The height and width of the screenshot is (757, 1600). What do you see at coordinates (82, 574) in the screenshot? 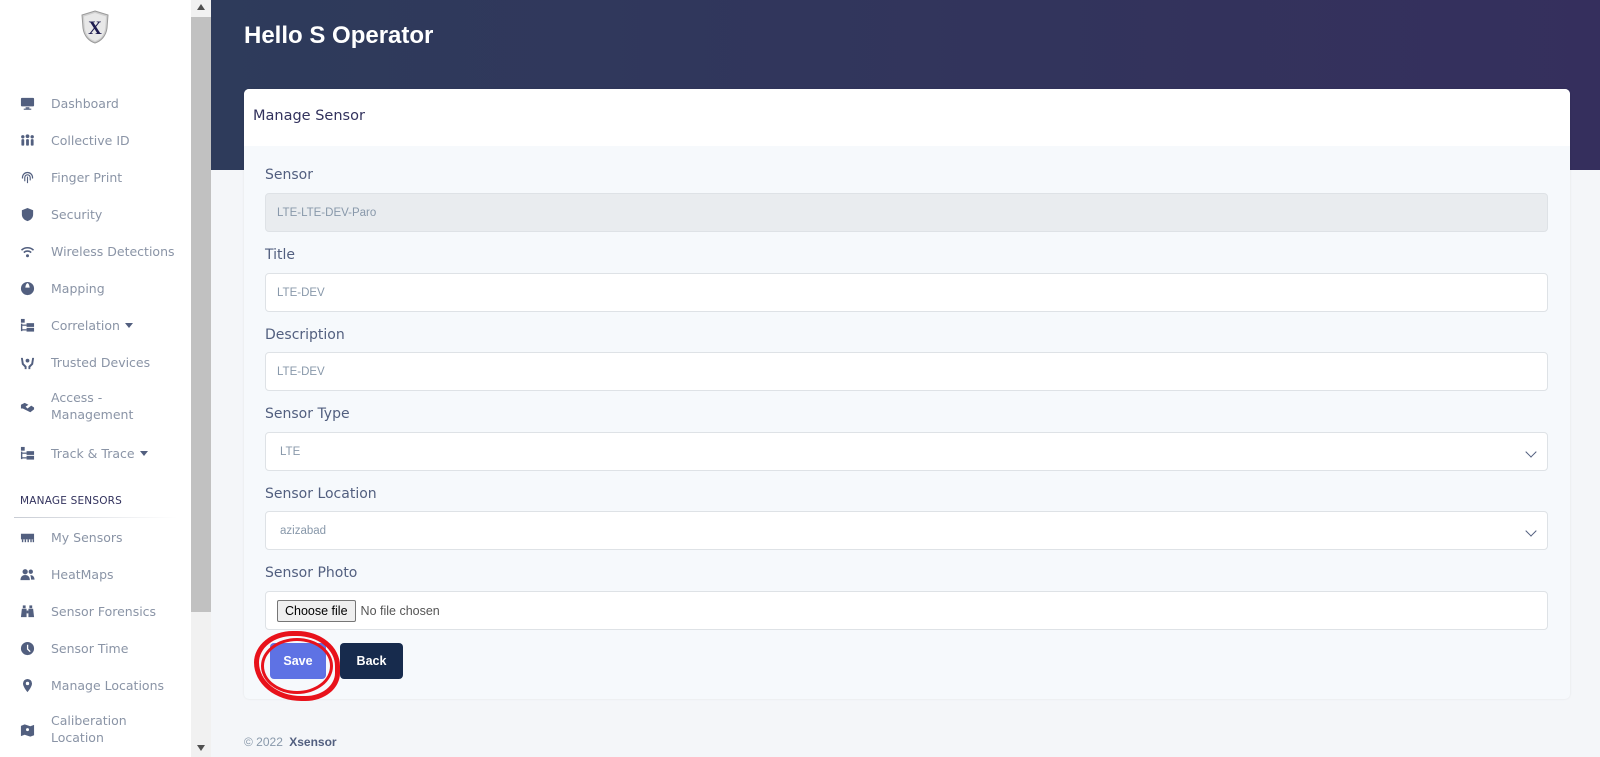
I see `sidebar-item-label: HeatMaps` at bounding box center [82, 574].